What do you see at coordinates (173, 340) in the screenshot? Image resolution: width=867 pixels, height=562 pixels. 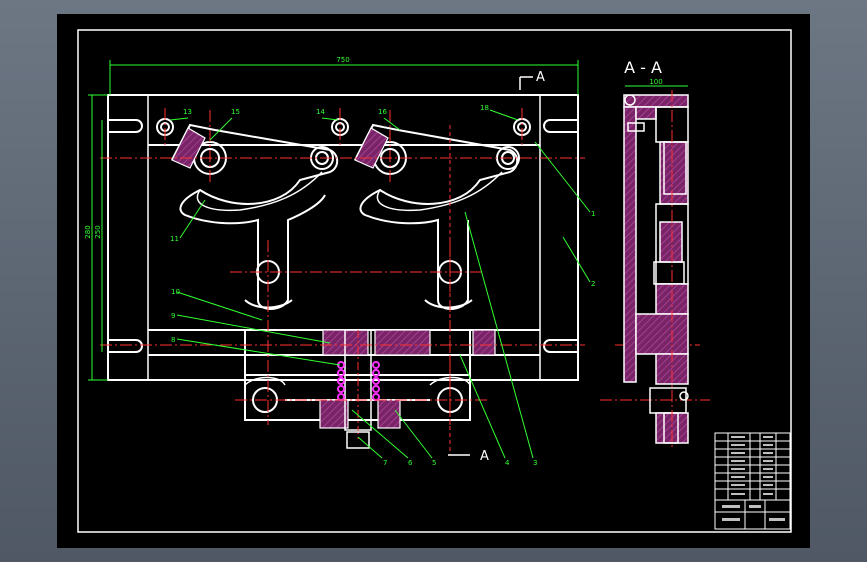 I see `part-label-8: 8` at bounding box center [173, 340].